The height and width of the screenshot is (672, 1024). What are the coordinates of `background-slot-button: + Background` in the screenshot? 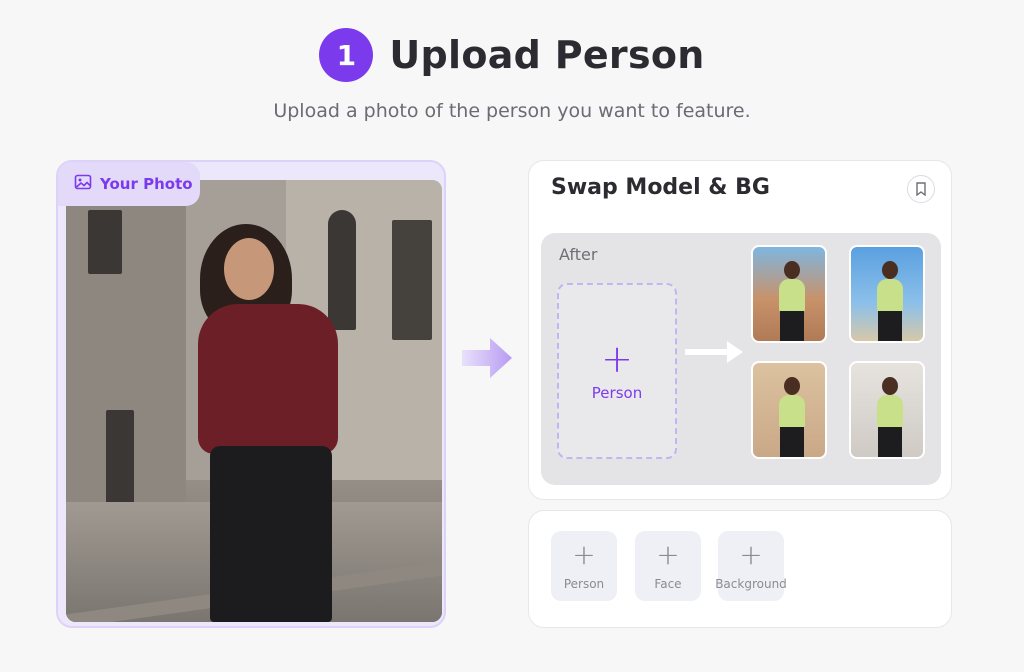 It's located at (751, 566).